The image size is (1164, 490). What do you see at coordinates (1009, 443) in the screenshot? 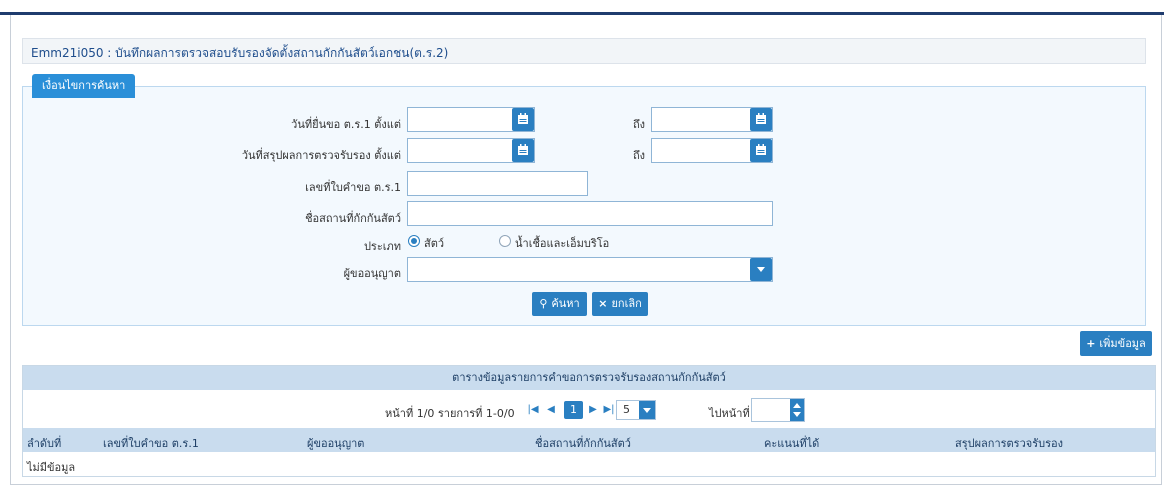
I see `column-header-result: สรุปผลการตรวจรับรอง` at bounding box center [1009, 443].